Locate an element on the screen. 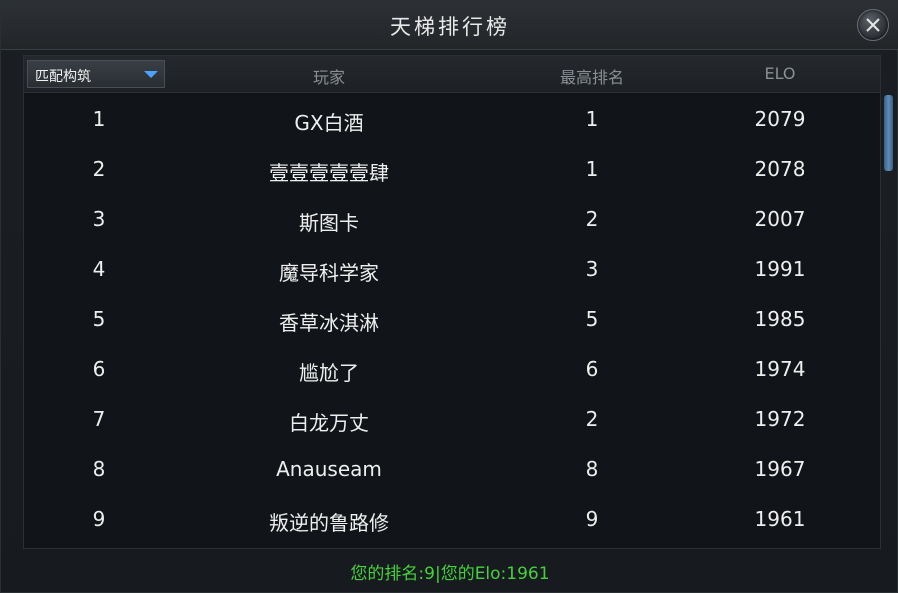 The width and height of the screenshot is (898, 593). player-cell: 壹壹壹壹壹肆 is located at coordinates (329, 173).